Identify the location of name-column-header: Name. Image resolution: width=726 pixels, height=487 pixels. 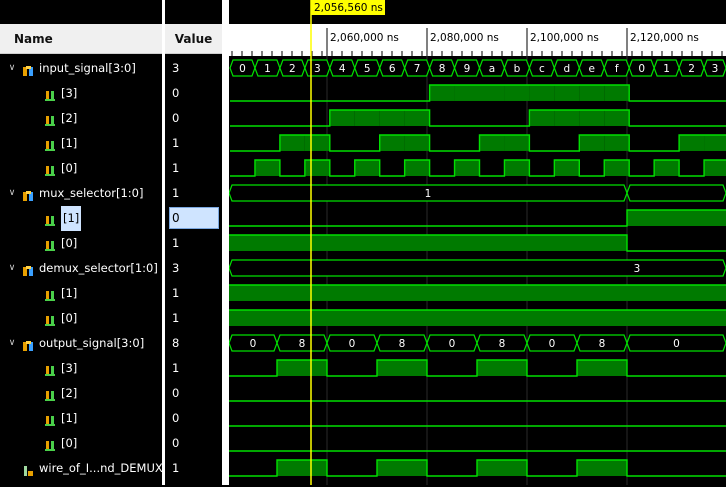
(81, 39).